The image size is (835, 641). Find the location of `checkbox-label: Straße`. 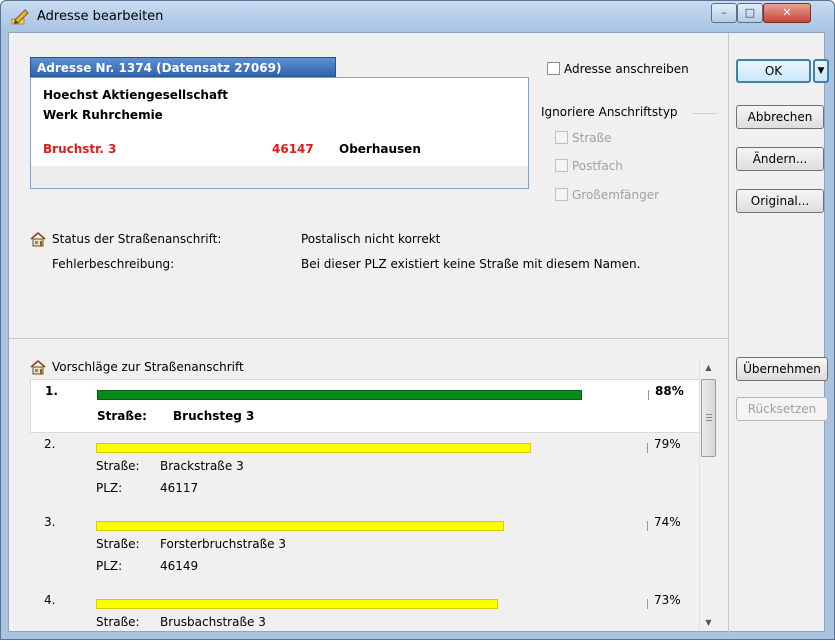

checkbox-label: Straße is located at coordinates (592, 138).